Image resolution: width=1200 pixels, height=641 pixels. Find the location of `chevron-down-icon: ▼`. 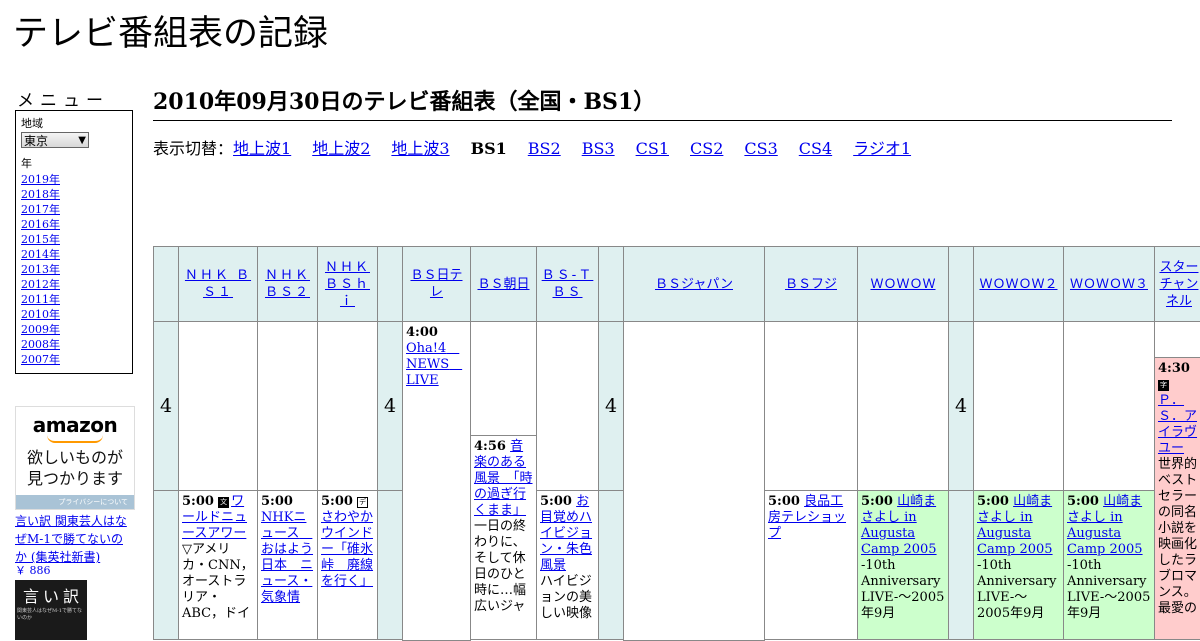

chevron-down-icon: ▼ is located at coordinates (82, 140).